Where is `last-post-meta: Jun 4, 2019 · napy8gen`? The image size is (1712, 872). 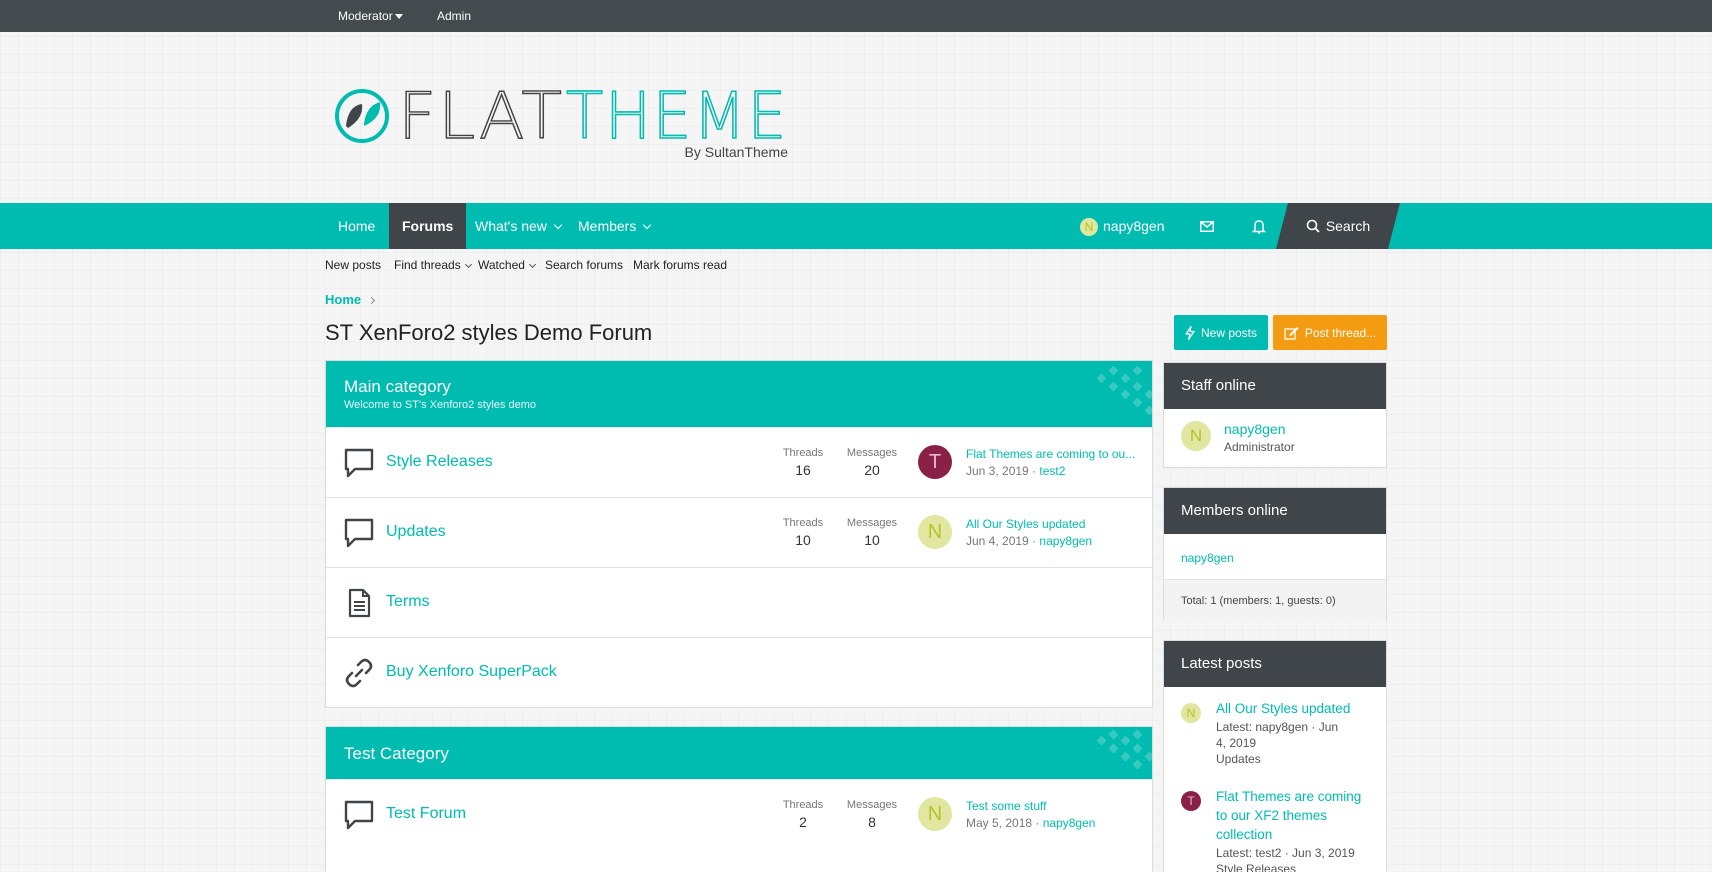 last-post-meta: Jun 4, 2019 · napy8gen is located at coordinates (1029, 541).